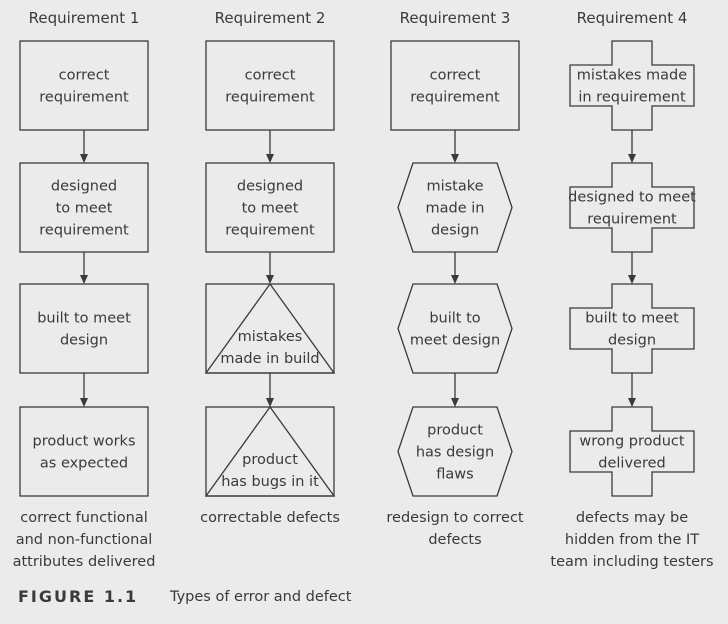 This screenshot has height=624, width=728. What do you see at coordinates (631, 442) in the screenshot?
I see `node-label: wrong product` at bounding box center [631, 442].